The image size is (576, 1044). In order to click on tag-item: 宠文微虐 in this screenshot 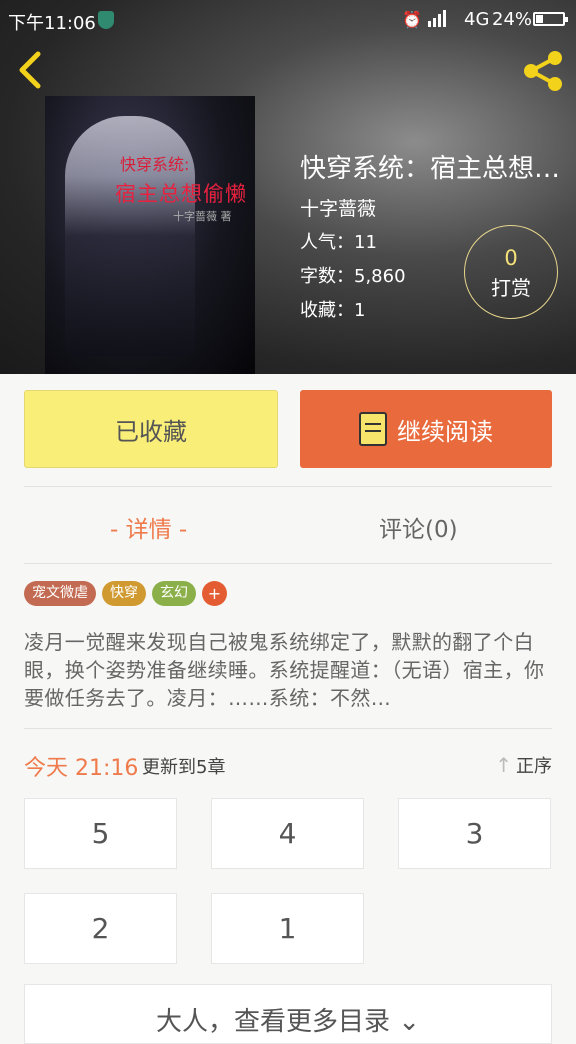, I will do `click(60, 593)`.